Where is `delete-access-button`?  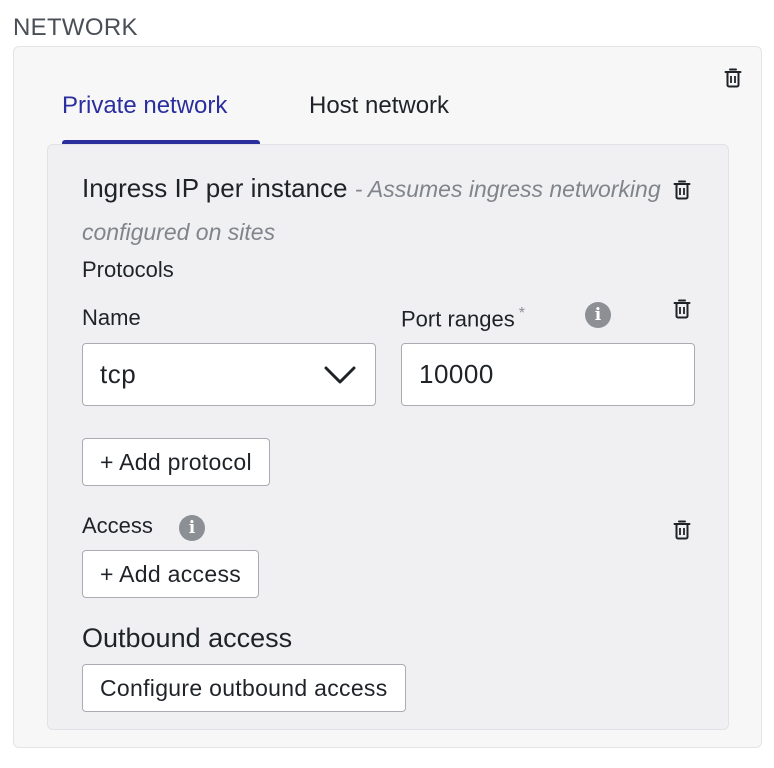 delete-access-button is located at coordinates (682, 530).